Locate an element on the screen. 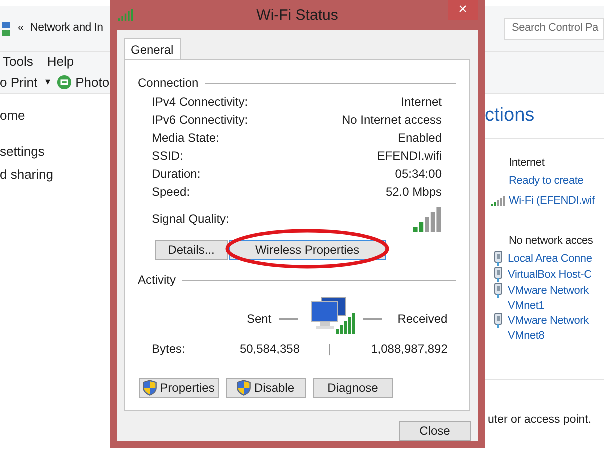 The width and height of the screenshot is (604, 459). connection-link: VMnet1 is located at coordinates (548, 305).